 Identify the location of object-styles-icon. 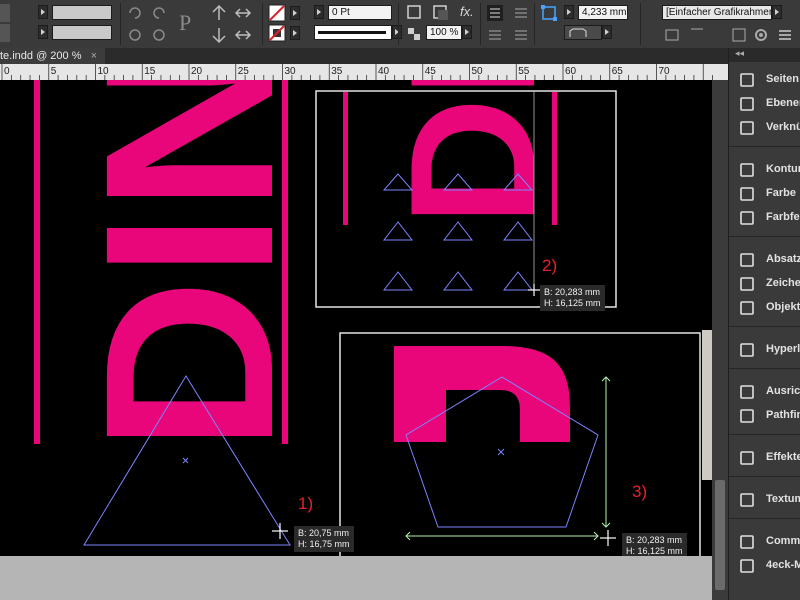
(747, 308).